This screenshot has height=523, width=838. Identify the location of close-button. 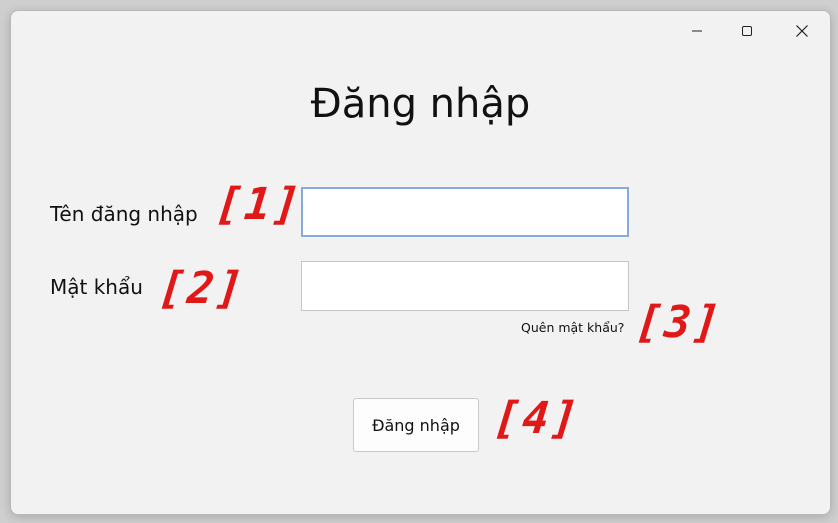
(802, 31).